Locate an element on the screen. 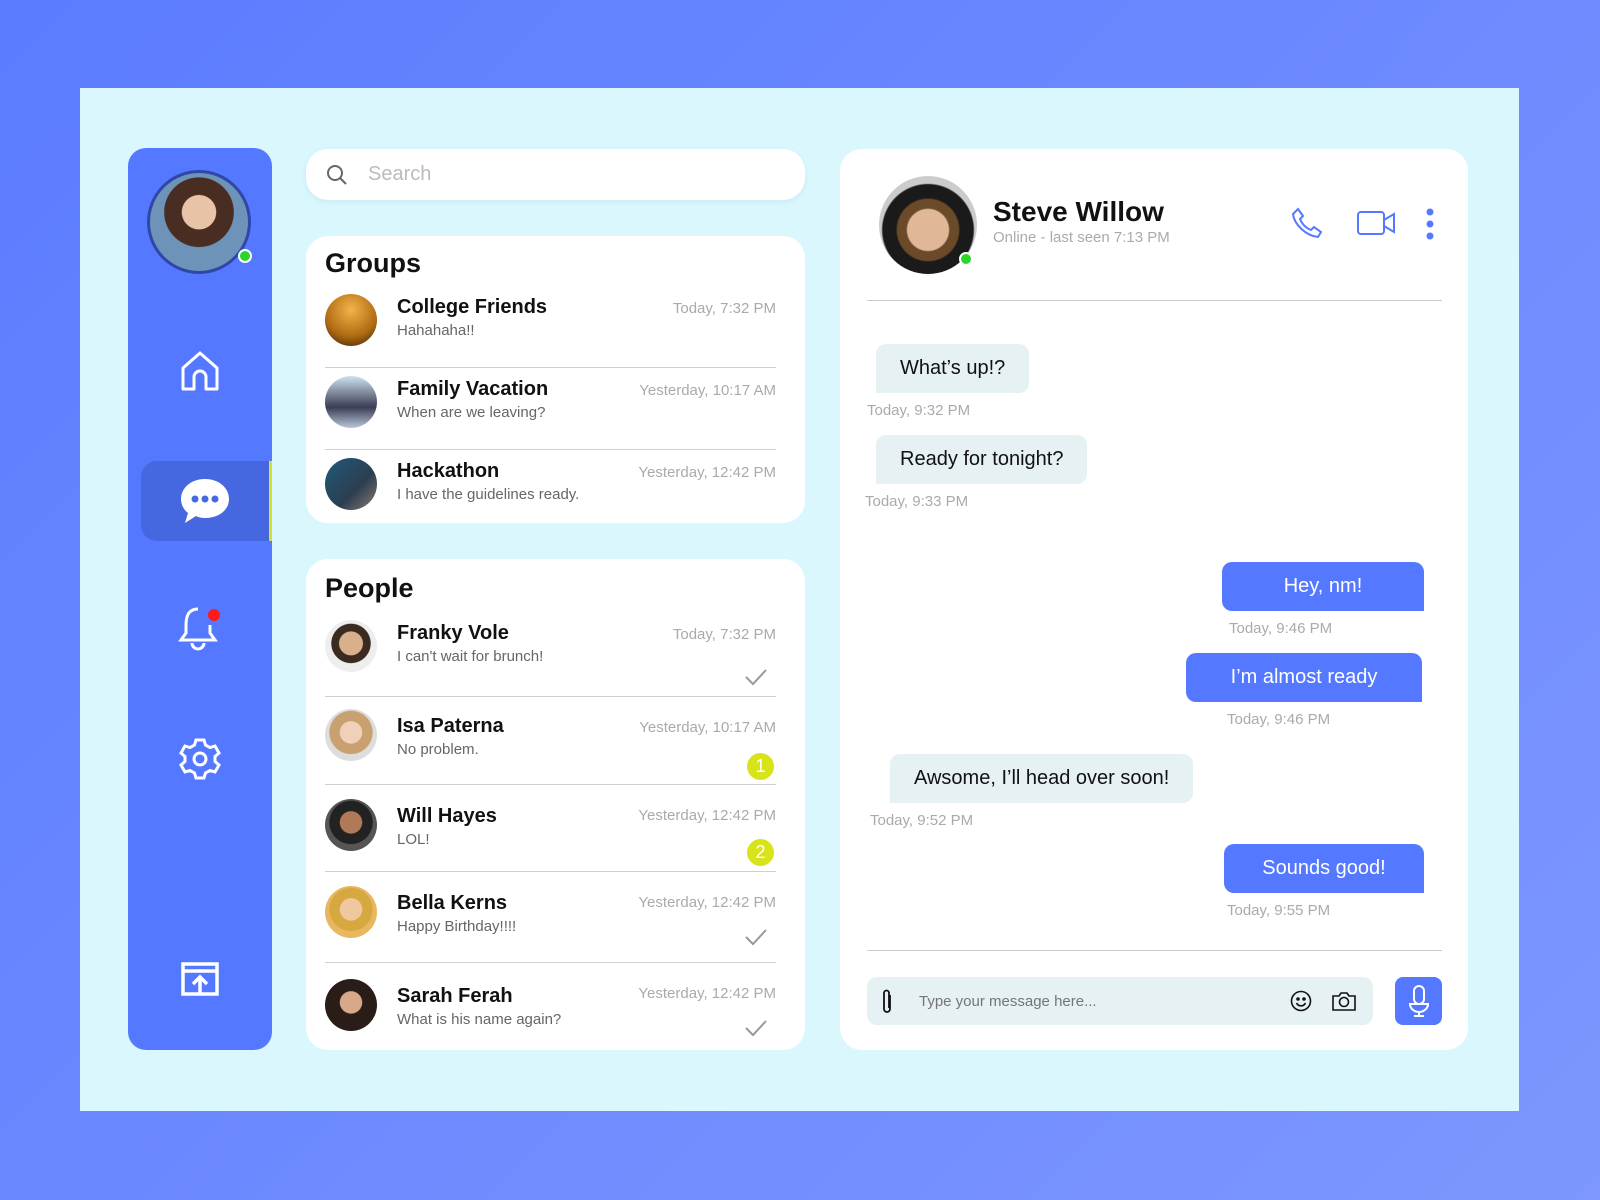 The width and height of the screenshot is (1600, 1200). person-preview: Happy Birthday!!!! is located at coordinates (457, 926).